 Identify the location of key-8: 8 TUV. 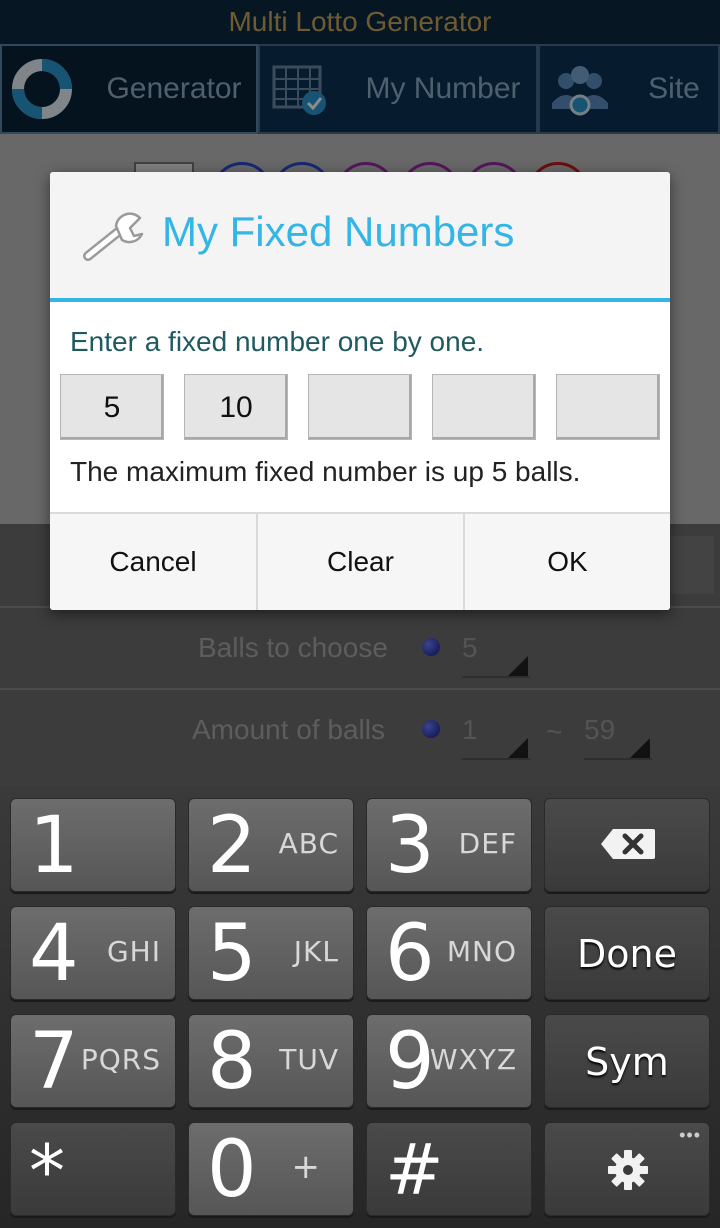
(271, 1061).